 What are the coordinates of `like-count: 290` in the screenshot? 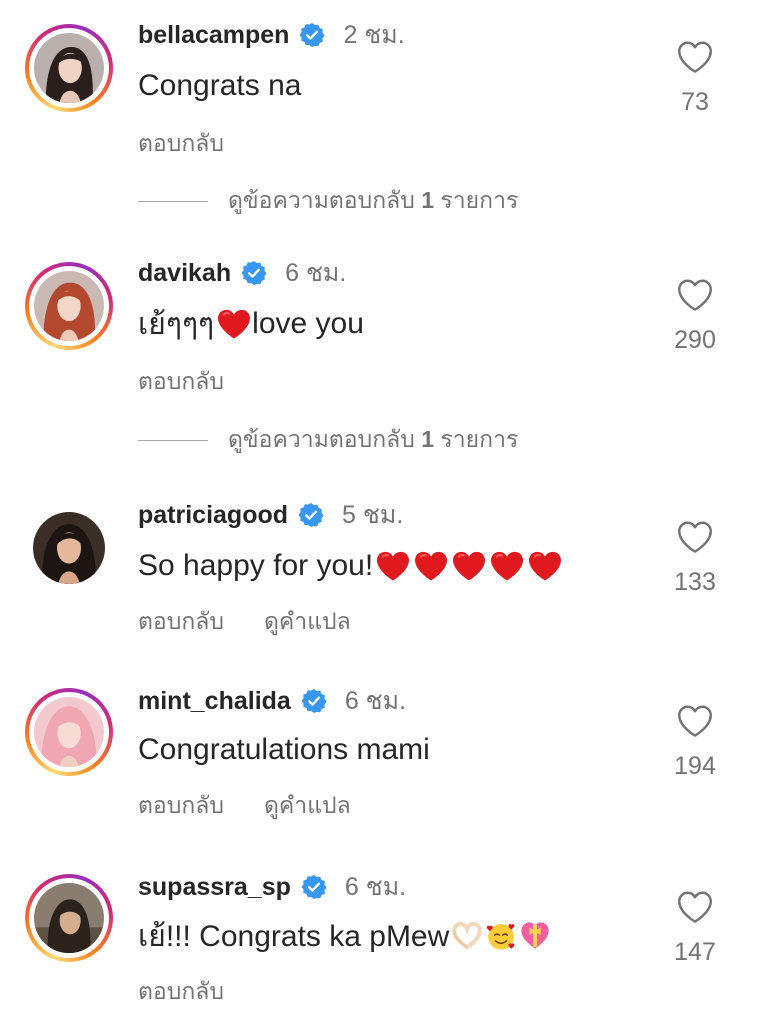 It's located at (695, 340).